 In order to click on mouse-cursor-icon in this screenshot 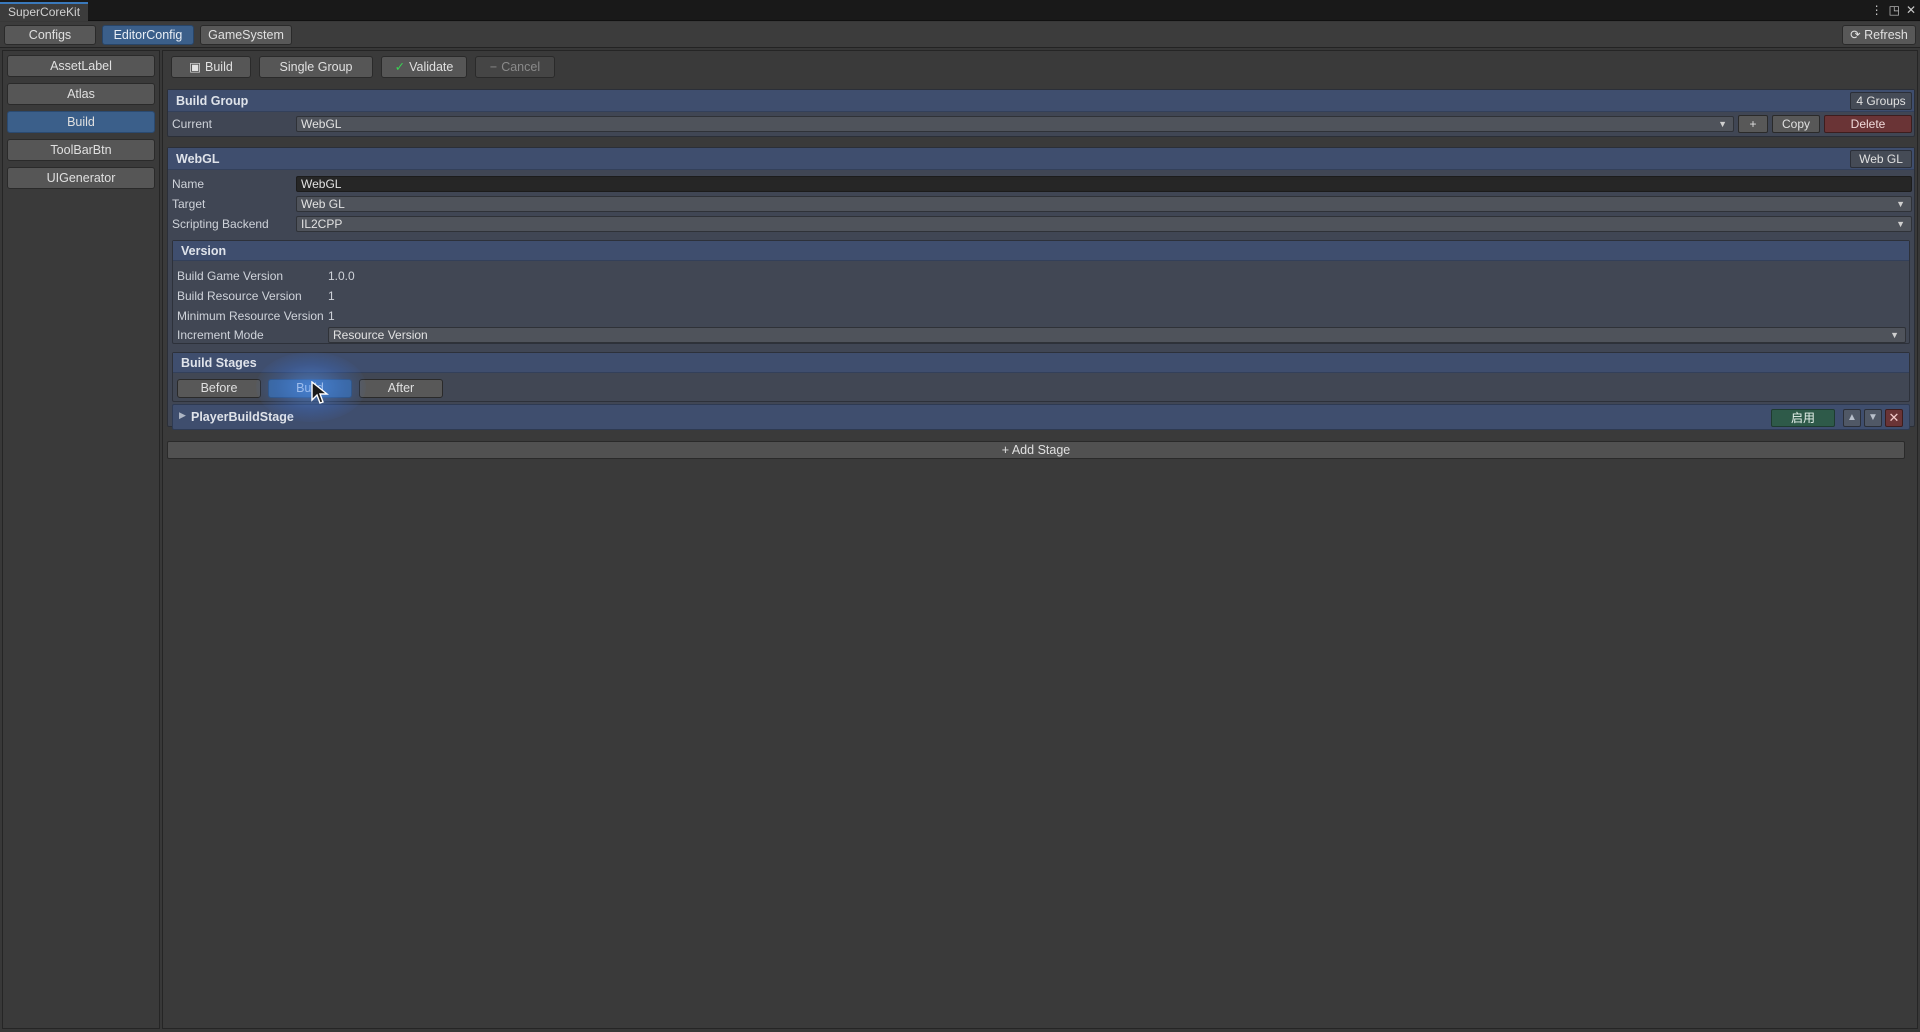, I will do `click(320, 392)`.